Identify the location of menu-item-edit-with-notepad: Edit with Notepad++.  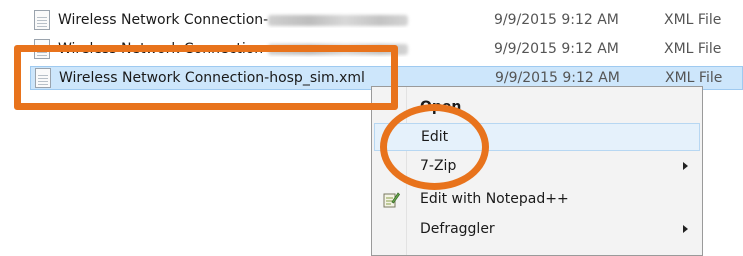
(537, 199).